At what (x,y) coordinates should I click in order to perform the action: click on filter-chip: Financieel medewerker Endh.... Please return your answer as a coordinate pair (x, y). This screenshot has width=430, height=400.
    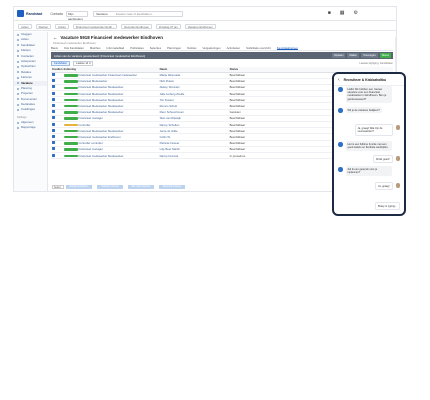
    Looking at the image, I should click on (95, 26).